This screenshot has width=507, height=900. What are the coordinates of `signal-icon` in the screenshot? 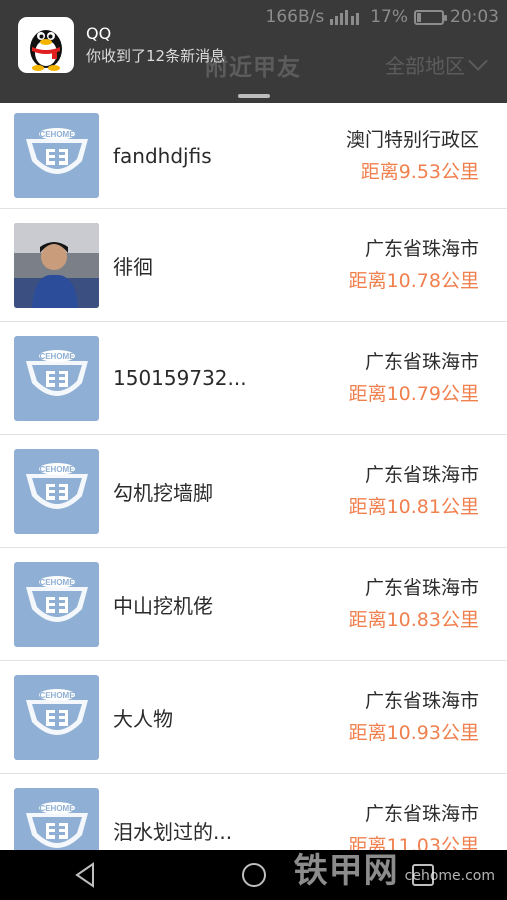 It's located at (347, 17).